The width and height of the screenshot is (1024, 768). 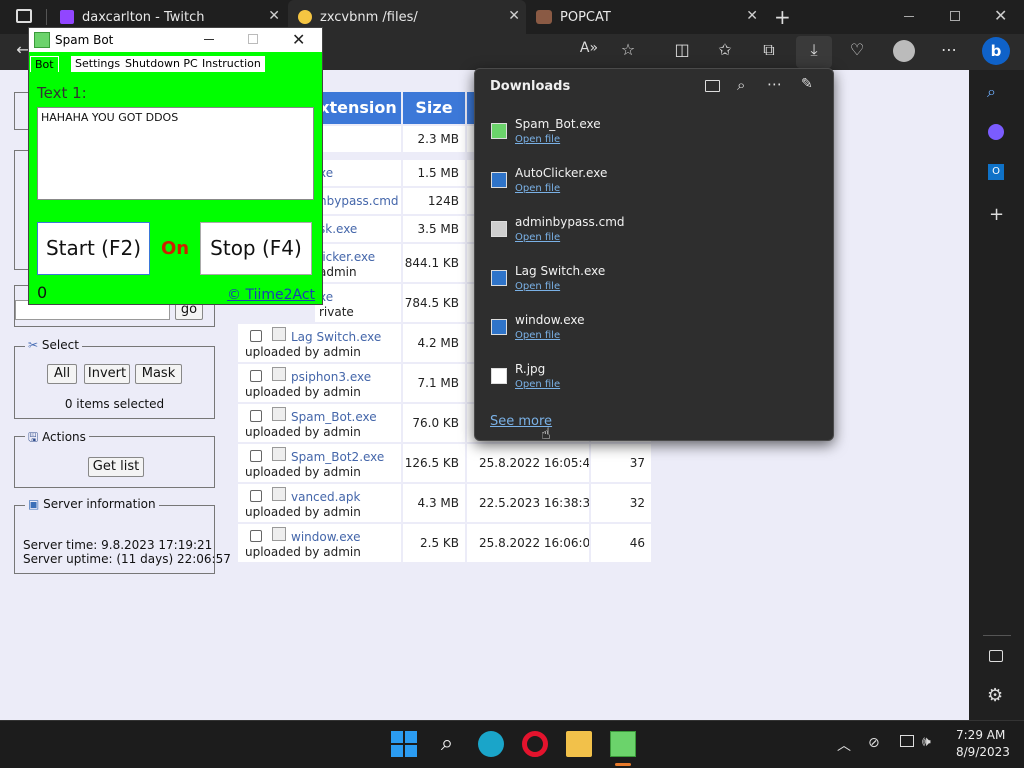 What do you see at coordinates (649, 333) in the screenshot?
I see `download-item: window.exe Open file` at bounding box center [649, 333].